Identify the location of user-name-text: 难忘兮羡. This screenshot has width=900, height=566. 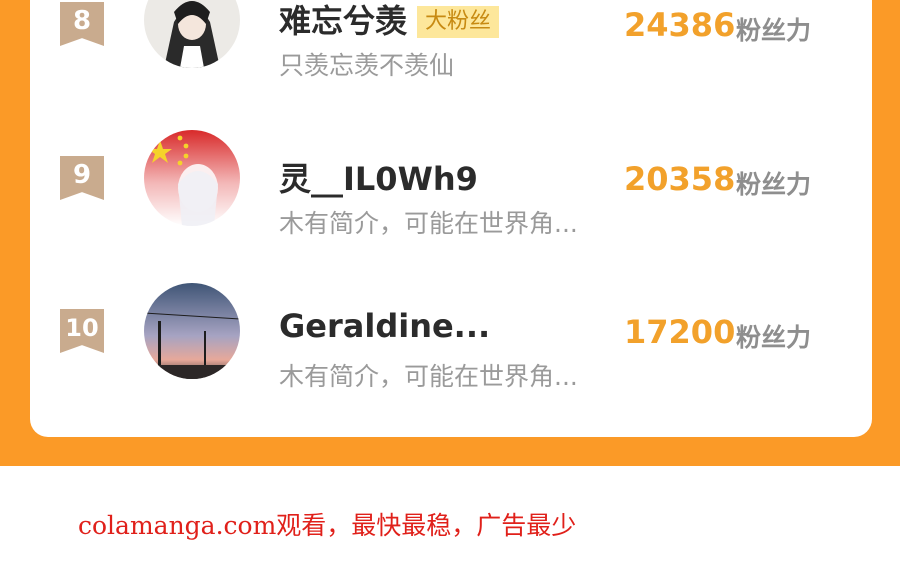
(343, 21).